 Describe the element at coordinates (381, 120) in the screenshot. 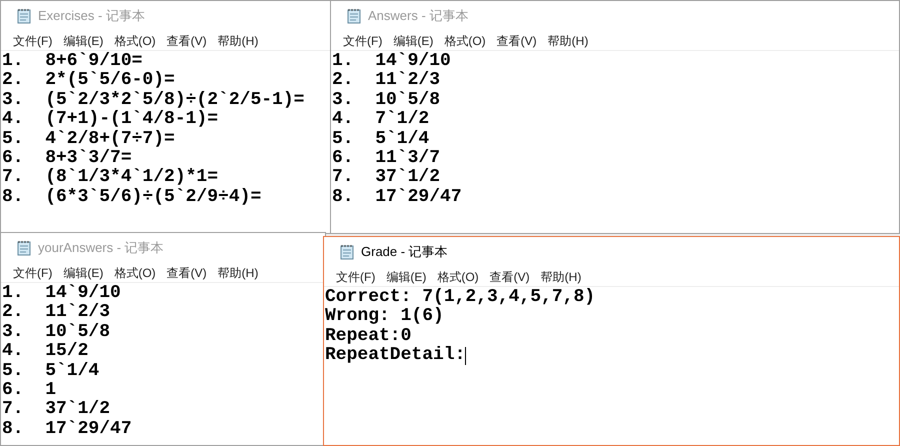

I see `text-line: 4. 7`1/2` at that location.